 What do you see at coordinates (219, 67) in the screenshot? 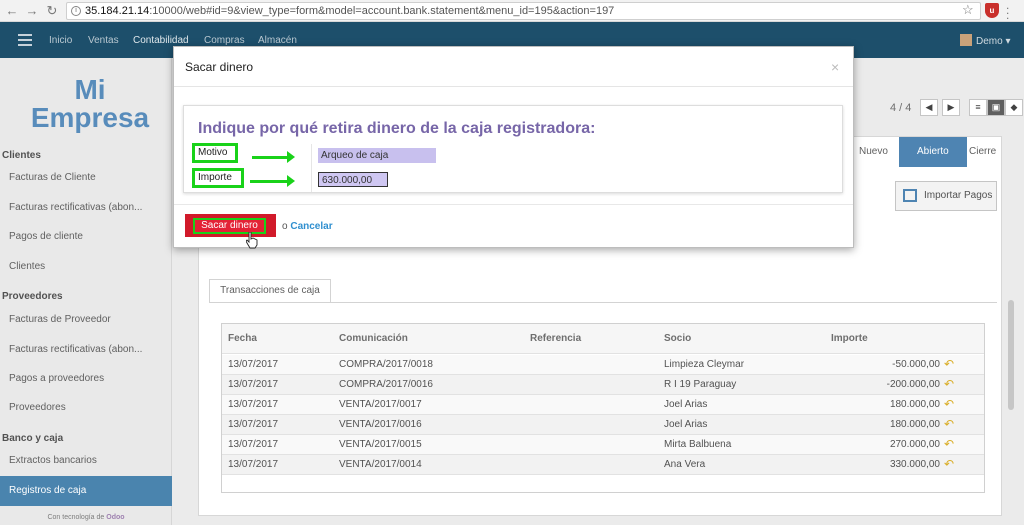
I see `dialog-title: Sacar dinero` at bounding box center [219, 67].